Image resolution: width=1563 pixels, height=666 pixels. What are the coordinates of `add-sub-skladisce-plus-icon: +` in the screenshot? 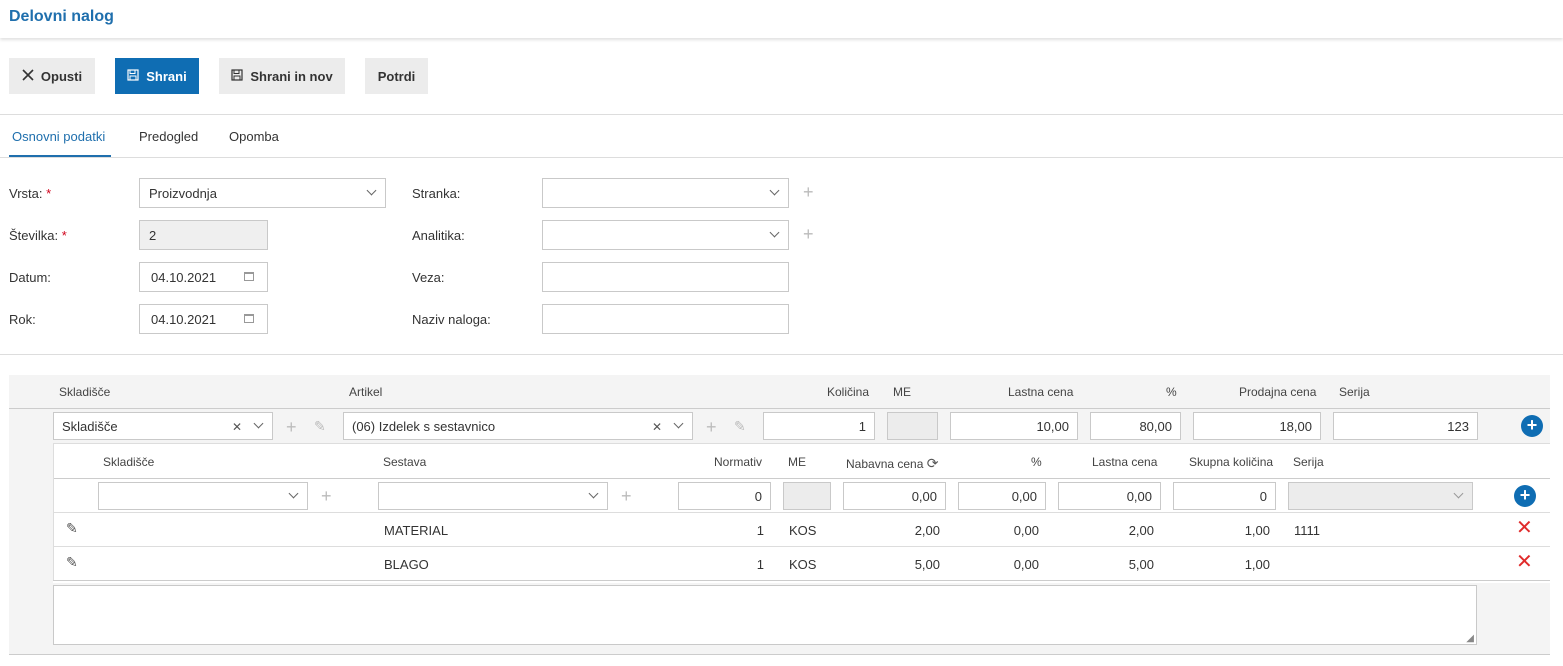 It's located at (326, 496).